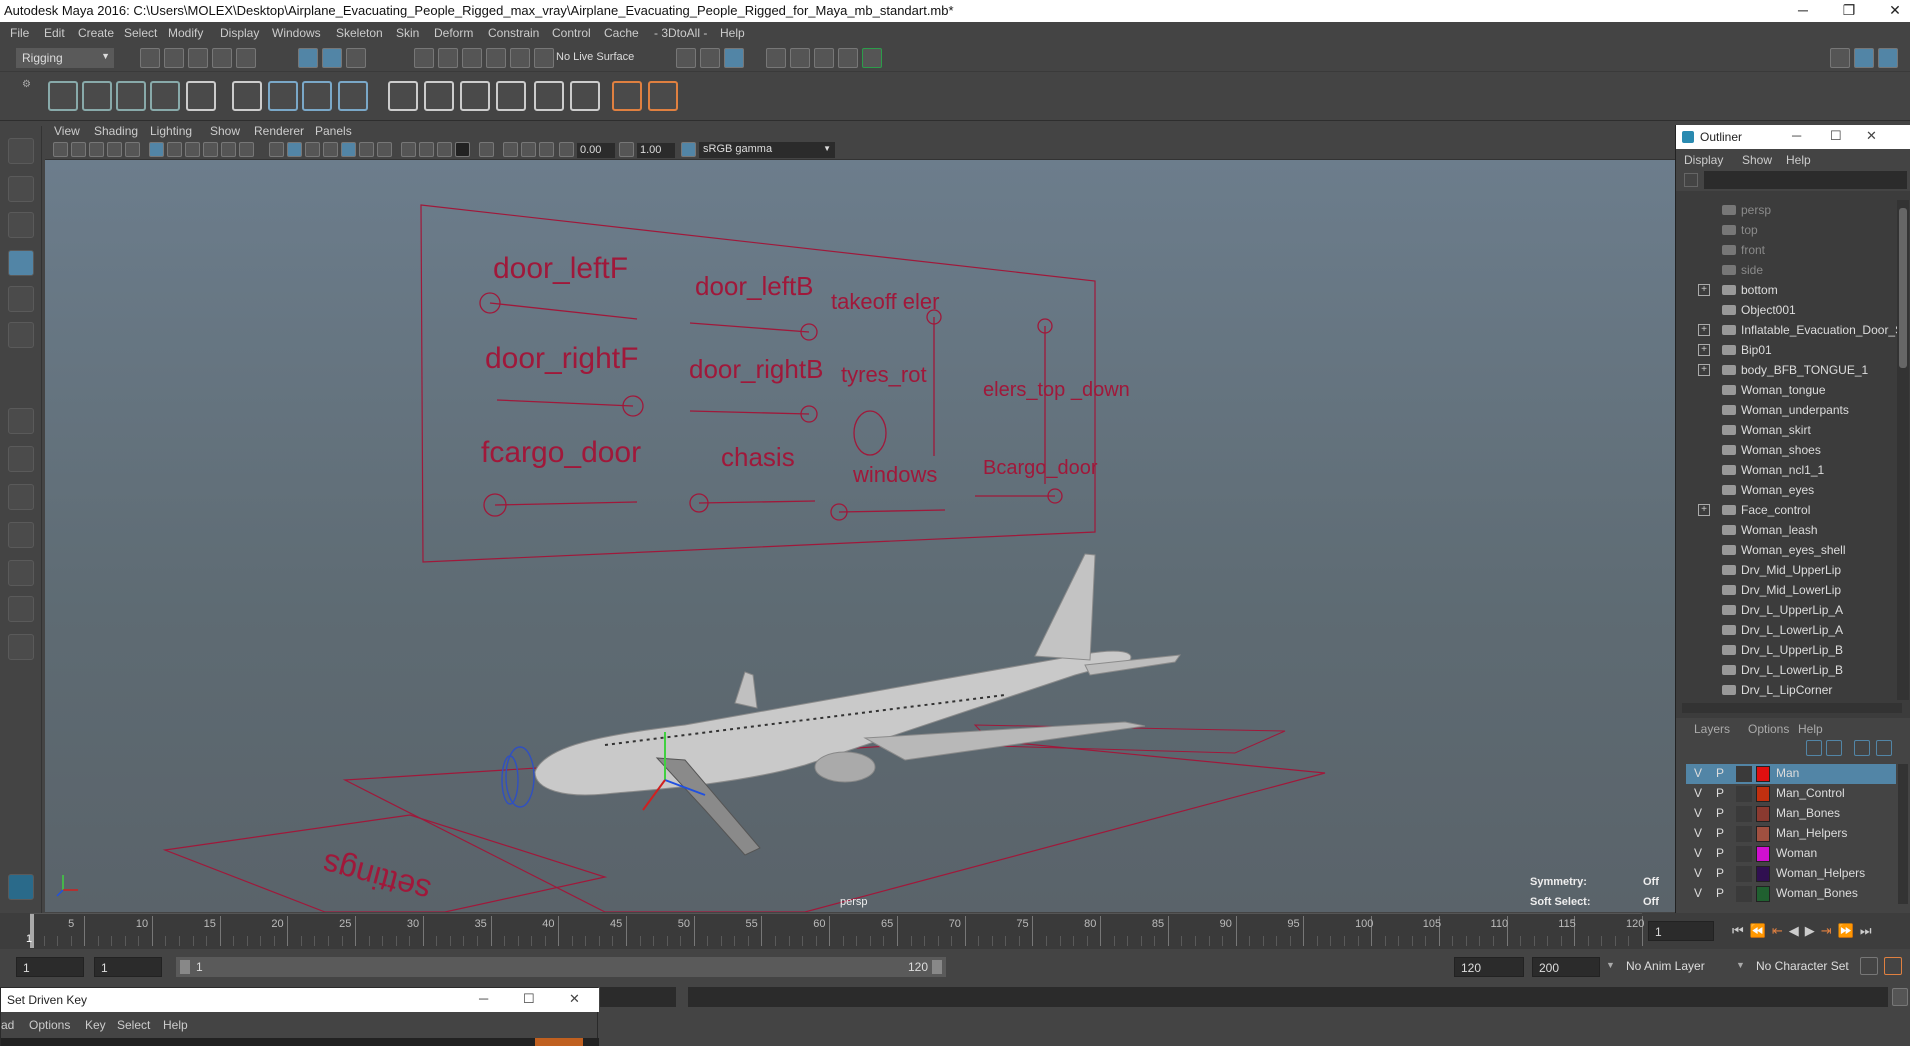 Image resolution: width=1910 pixels, height=1046 pixels. Describe the element at coordinates (1805, 180) in the screenshot. I see `outliner-search-input` at that location.